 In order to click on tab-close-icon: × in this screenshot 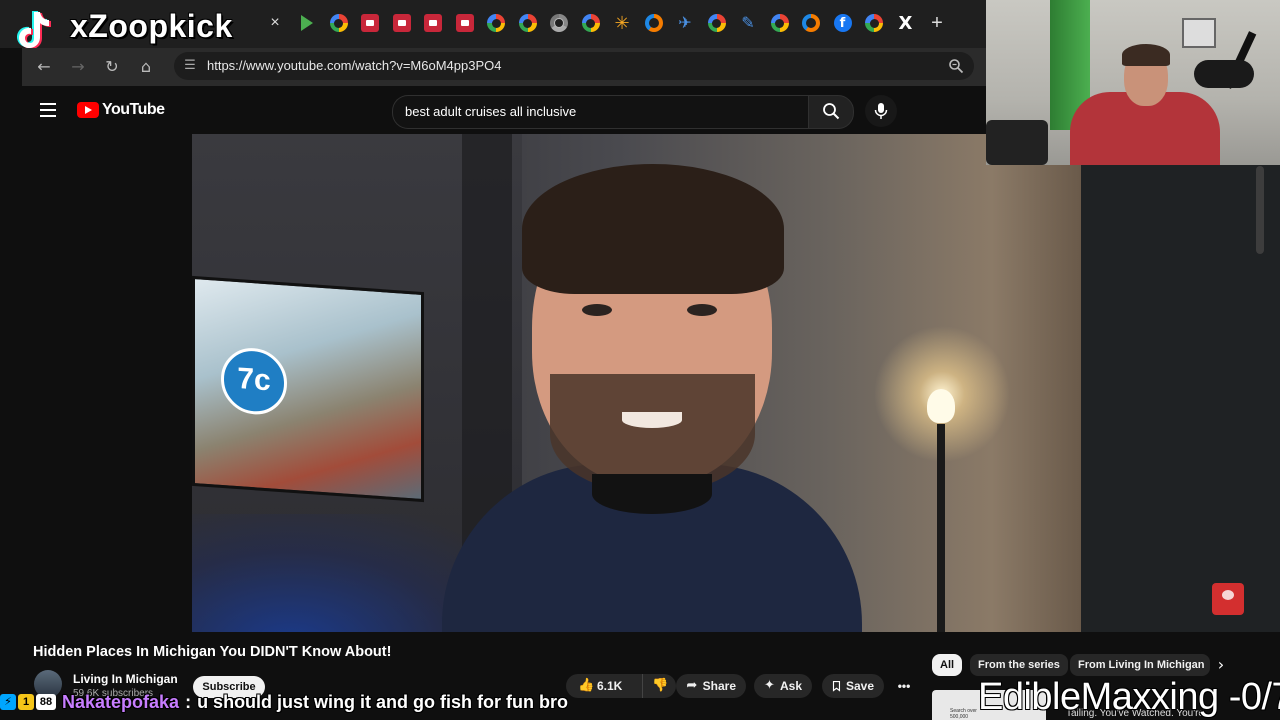, I will do `click(275, 23)`.